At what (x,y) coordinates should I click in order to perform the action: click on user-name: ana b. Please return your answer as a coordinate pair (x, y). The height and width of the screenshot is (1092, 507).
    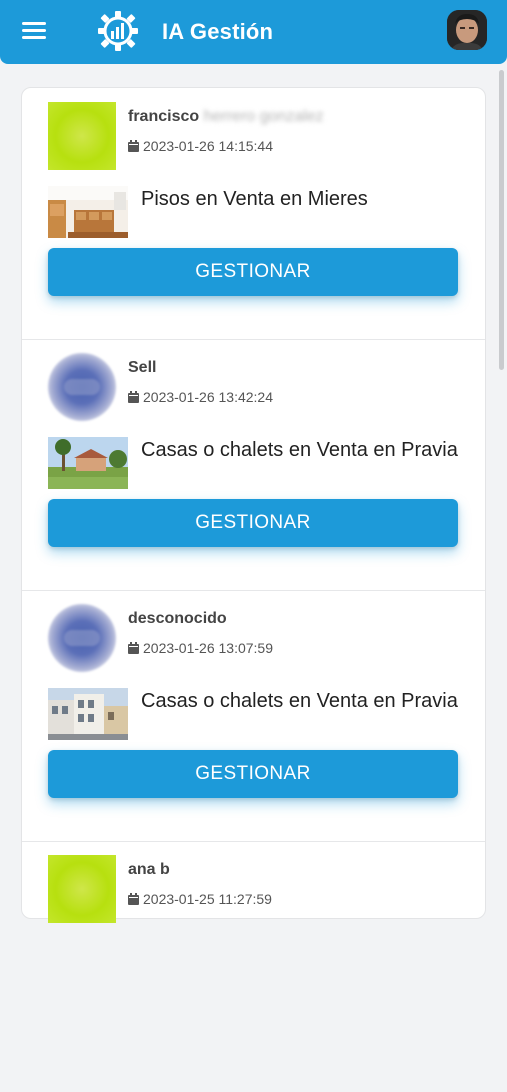
    Looking at the image, I should click on (149, 869).